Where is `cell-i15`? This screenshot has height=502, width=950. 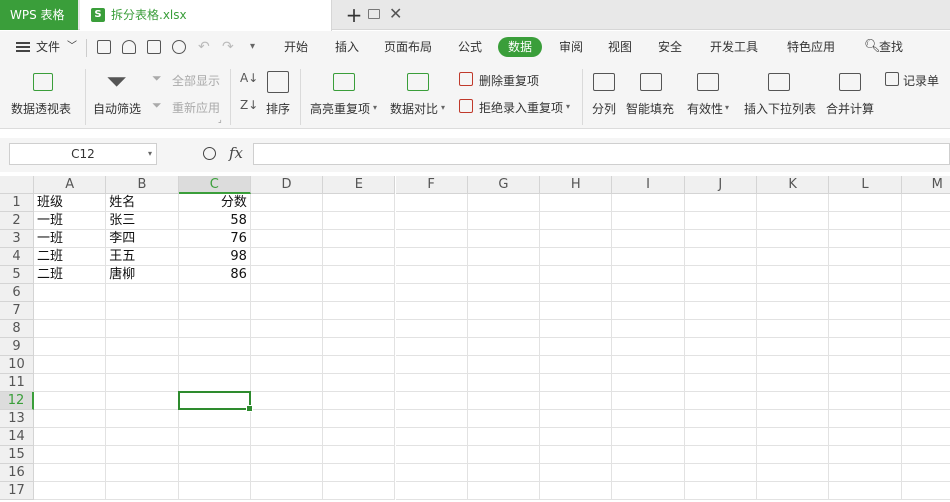
cell-i15 is located at coordinates (648, 455).